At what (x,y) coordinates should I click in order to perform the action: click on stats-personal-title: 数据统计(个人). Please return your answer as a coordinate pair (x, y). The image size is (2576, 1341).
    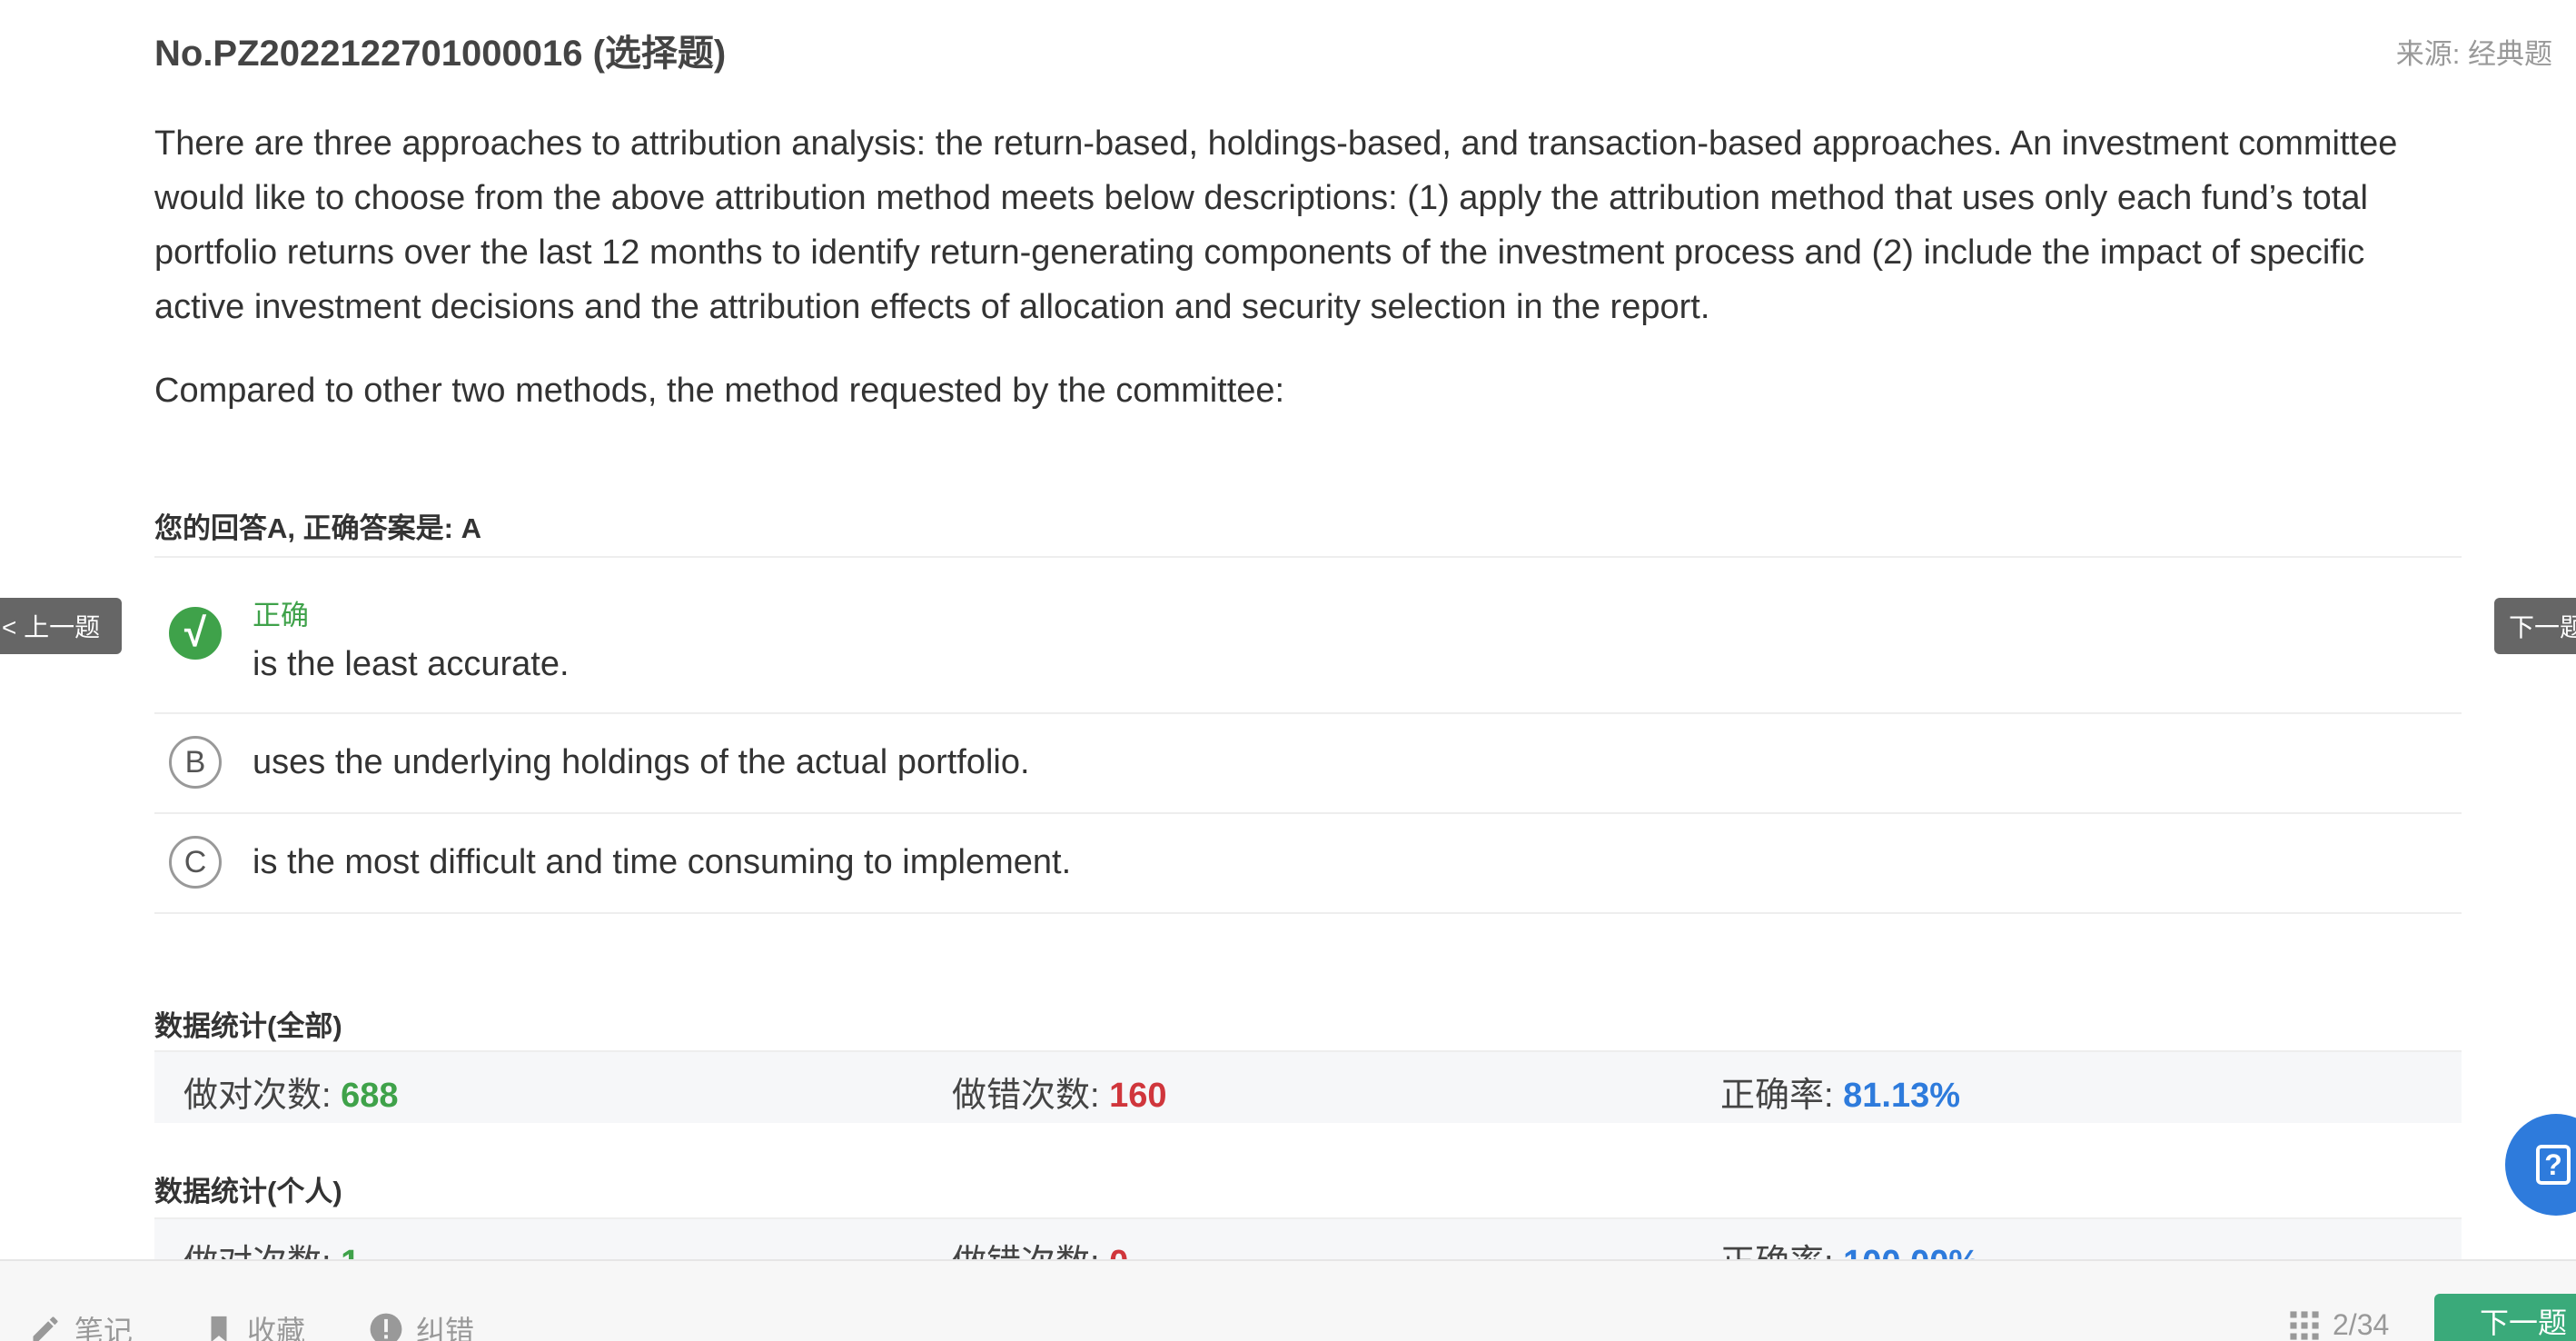
    Looking at the image, I should click on (248, 1191).